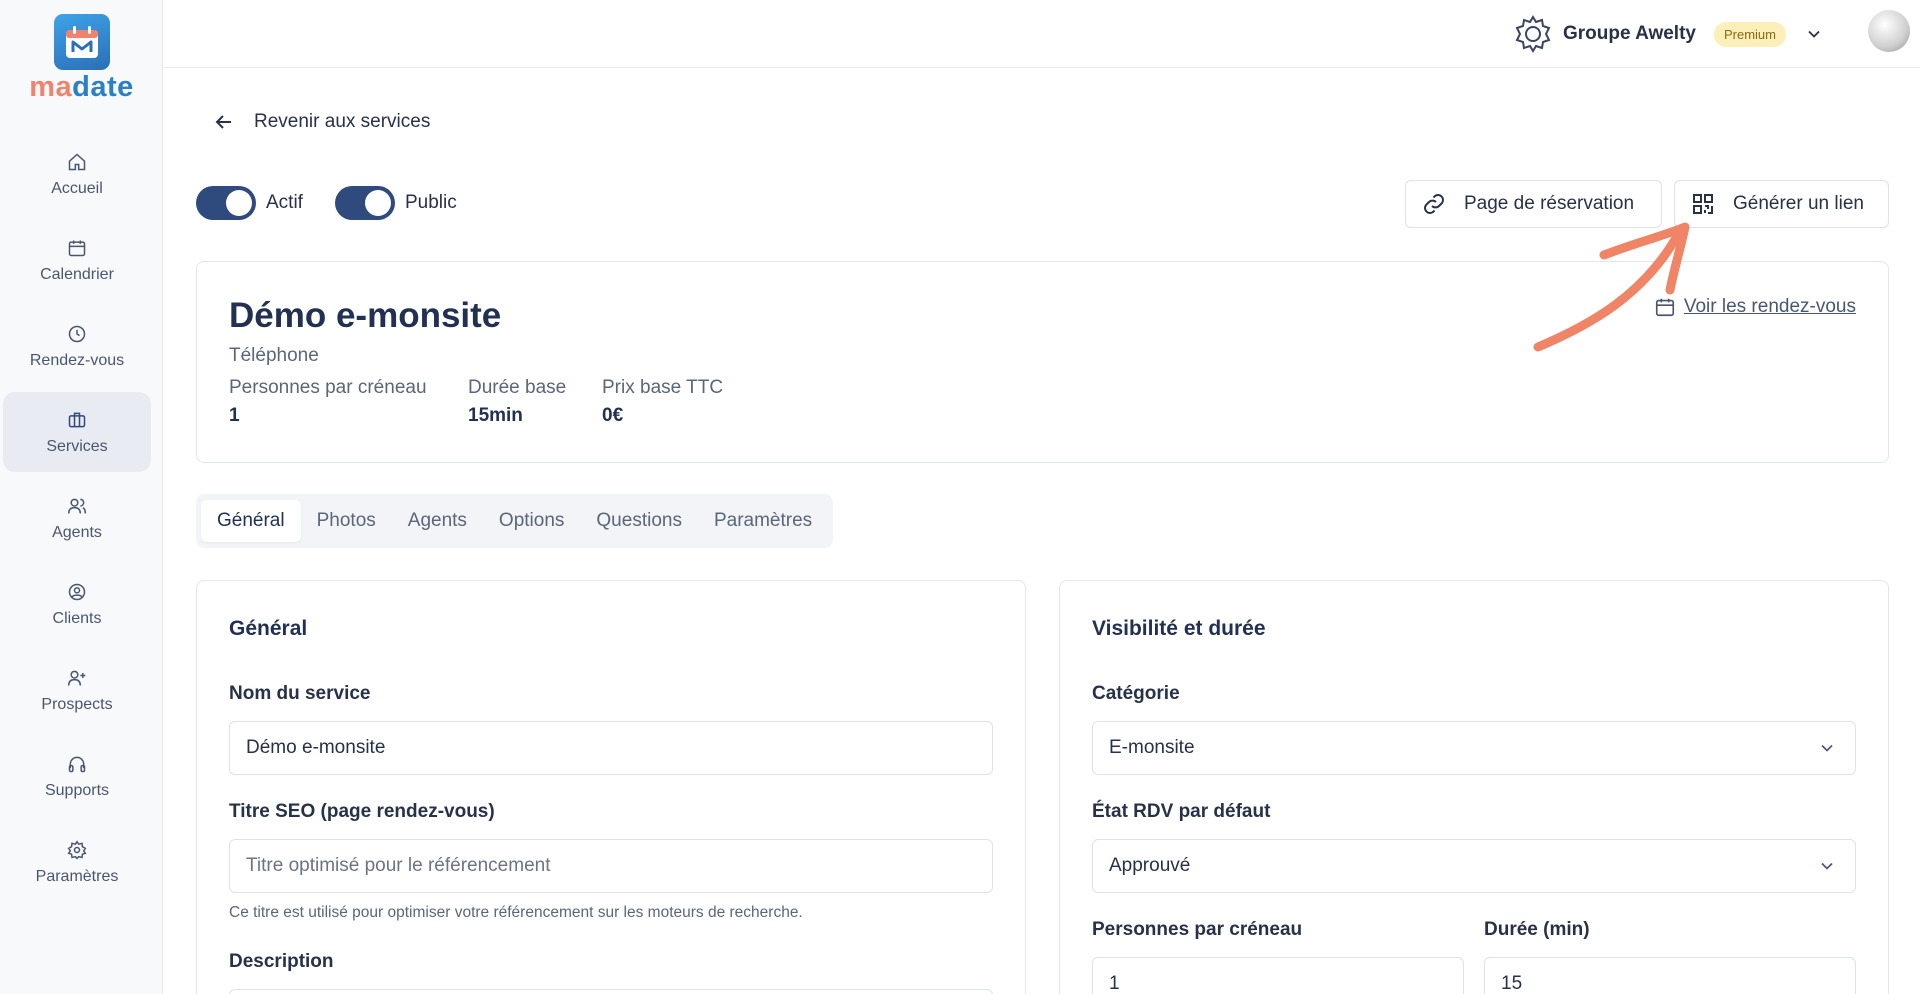 Image resolution: width=1920 pixels, height=994 pixels. Describe the element at coordinates (495, 415) in the screenshot. I see `stat-value: 15min` at that location.